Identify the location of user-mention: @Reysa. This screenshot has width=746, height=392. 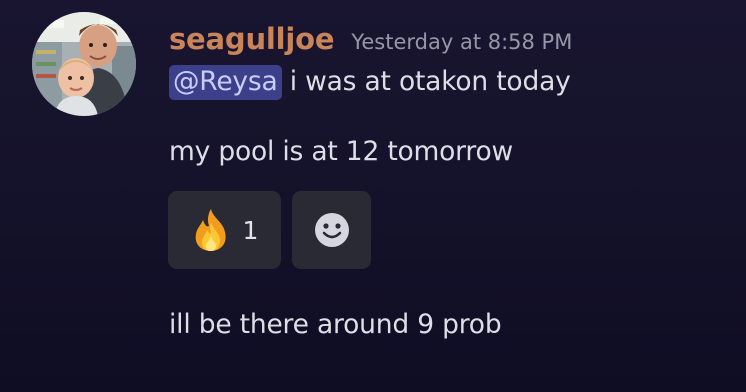
(225, 82).